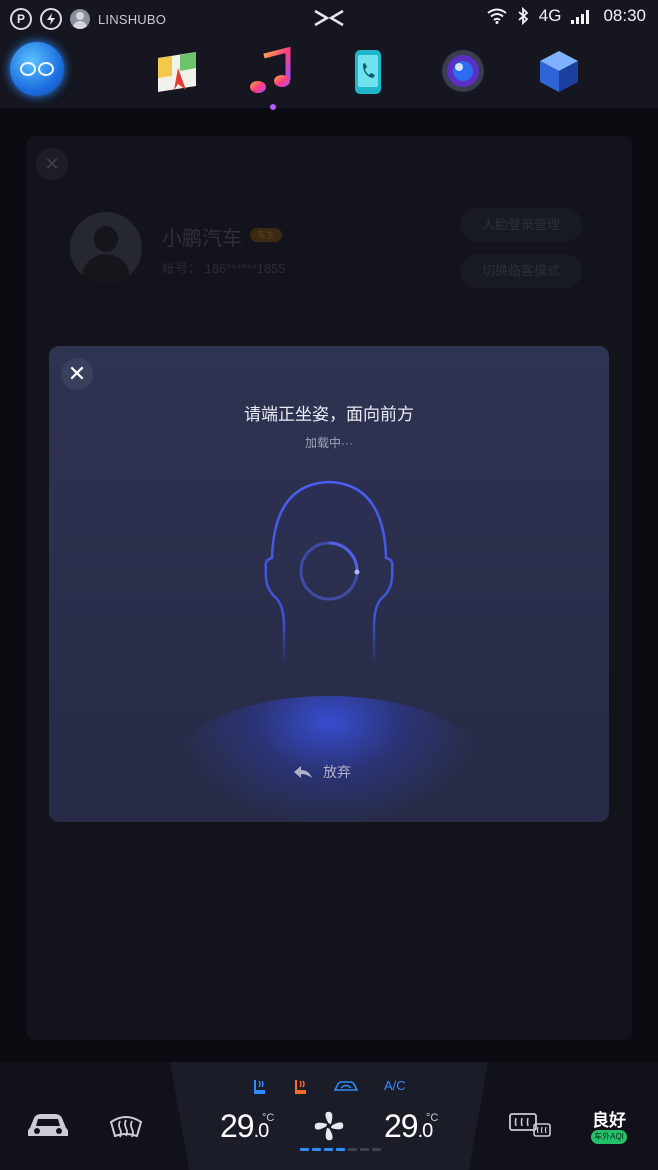  I want to click on back-arrow-icon, so click(303, 772).